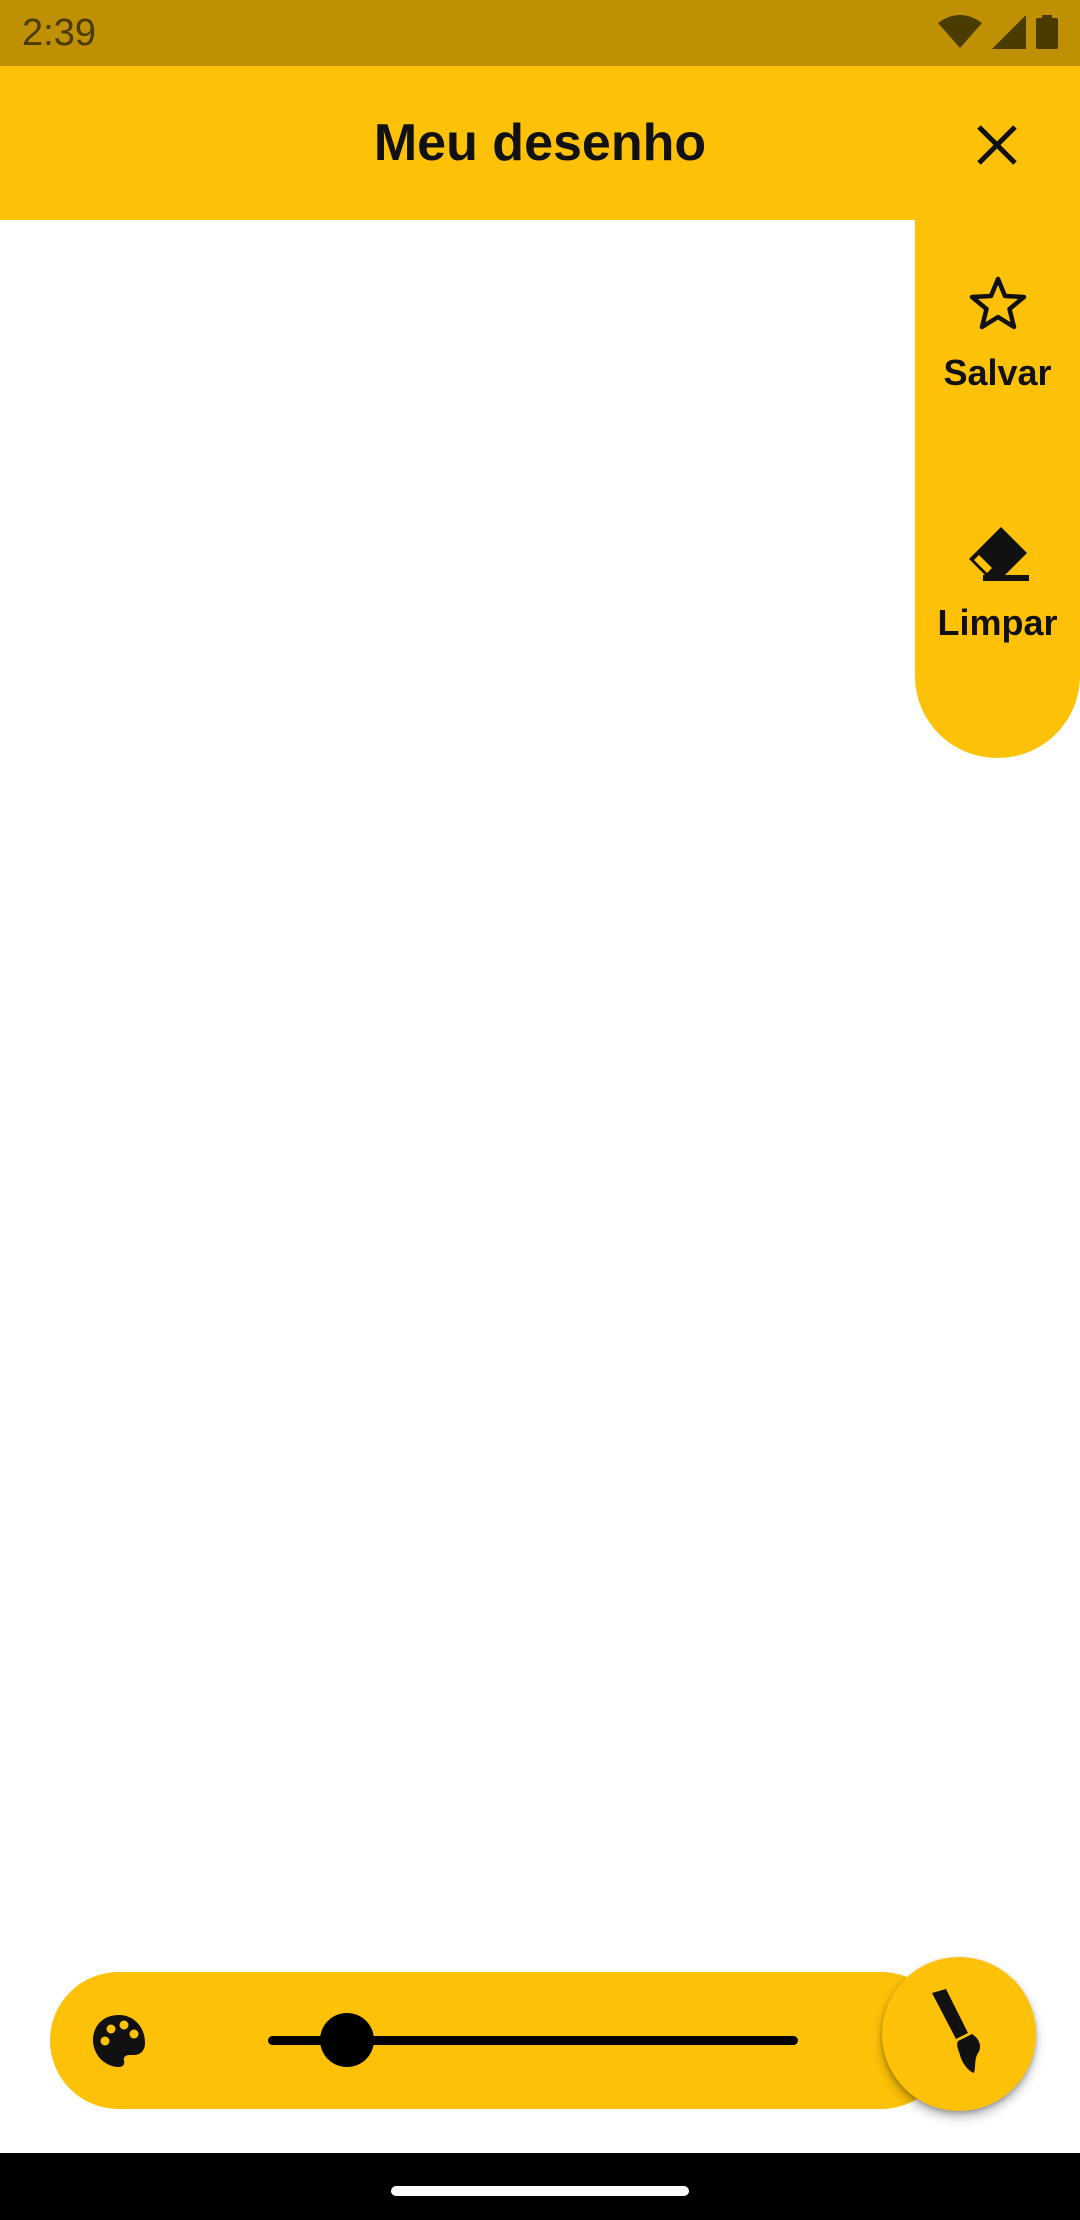 The height and width of the screenshot is (2220, 1080). I want to click on eraser-icon, so click(998, 555).